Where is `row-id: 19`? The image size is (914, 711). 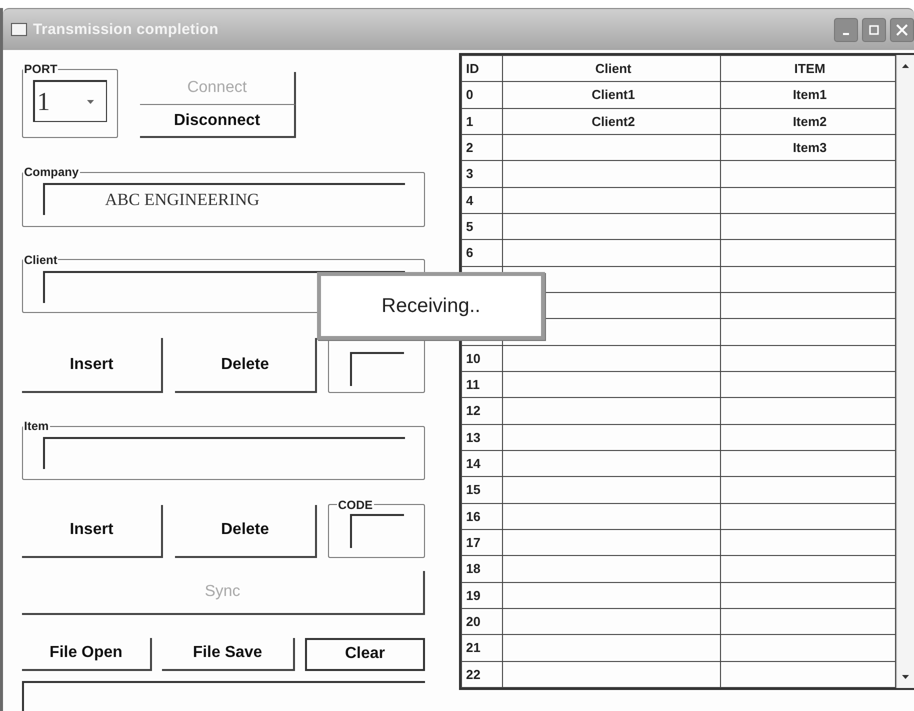 row-id: 19 is located at coordinates (482, 595).